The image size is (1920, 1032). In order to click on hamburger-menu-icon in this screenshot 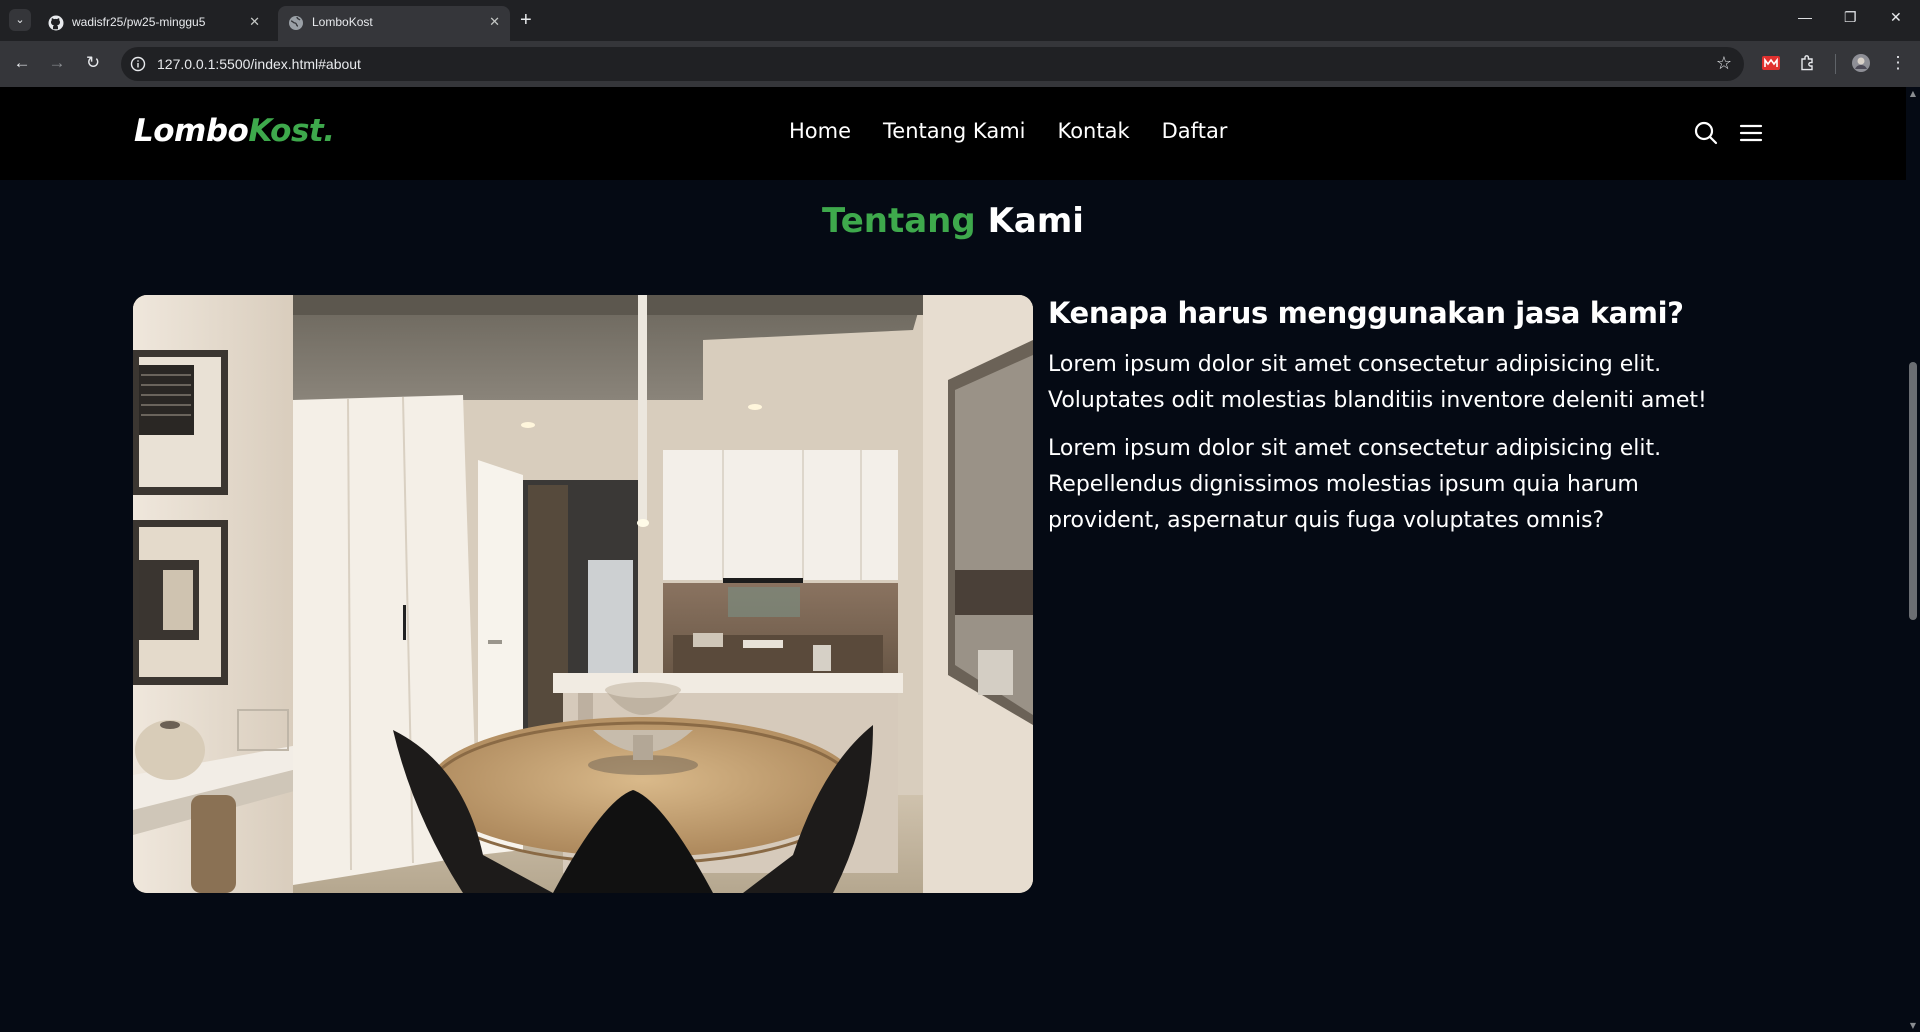, I will do `click(1751, 133)`.